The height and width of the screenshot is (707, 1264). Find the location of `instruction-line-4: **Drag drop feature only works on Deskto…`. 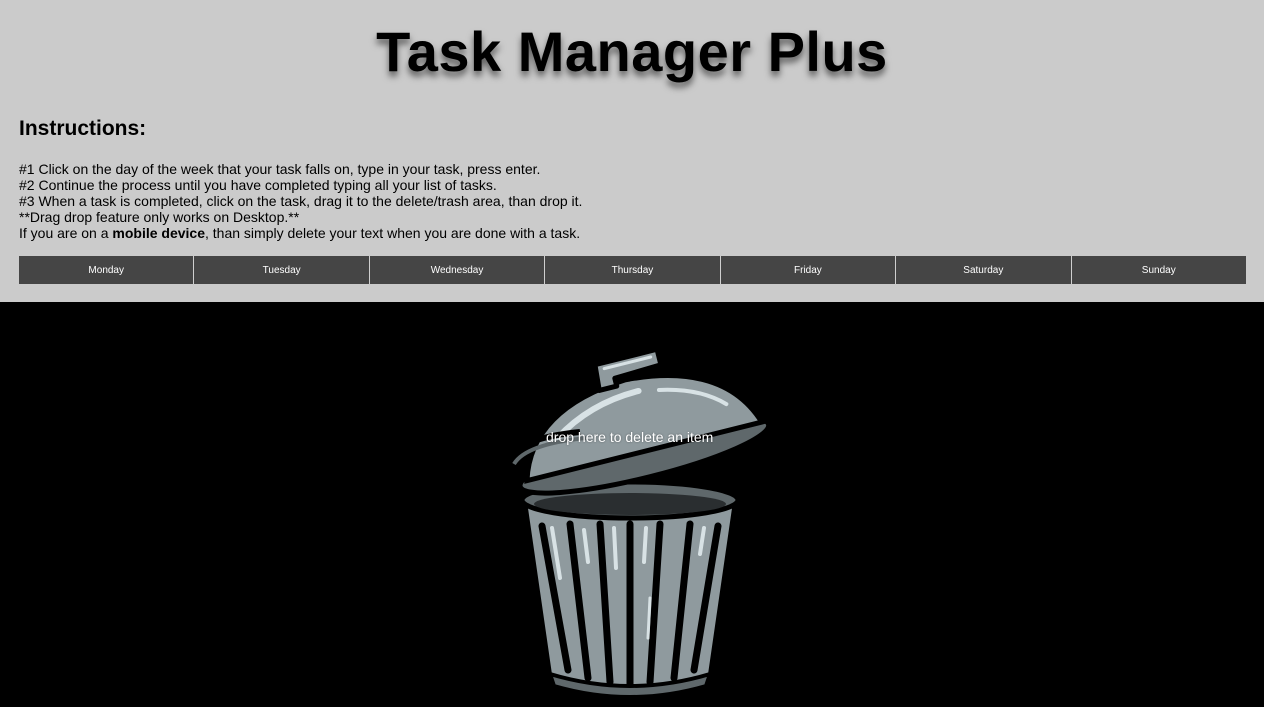

instruction-line-4: **Drag drop feature only works on Deskto… is located at coordinates (159, 217).